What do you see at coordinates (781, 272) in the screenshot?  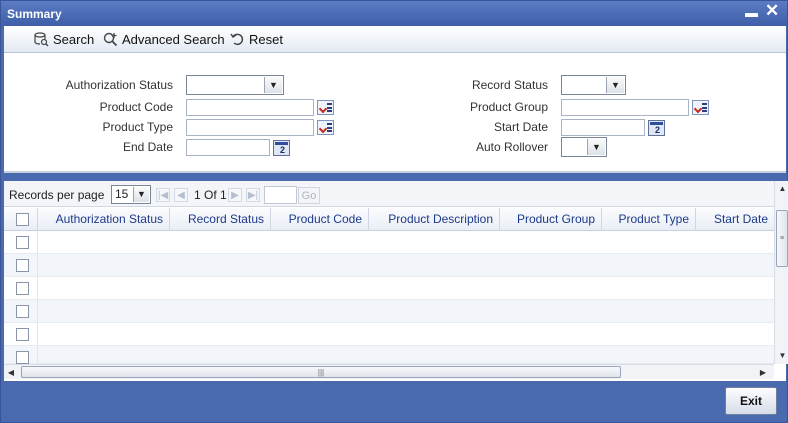 I see `vertical-scrollbar: ▲ ≡ ▼` at bounding box center [781, 272].